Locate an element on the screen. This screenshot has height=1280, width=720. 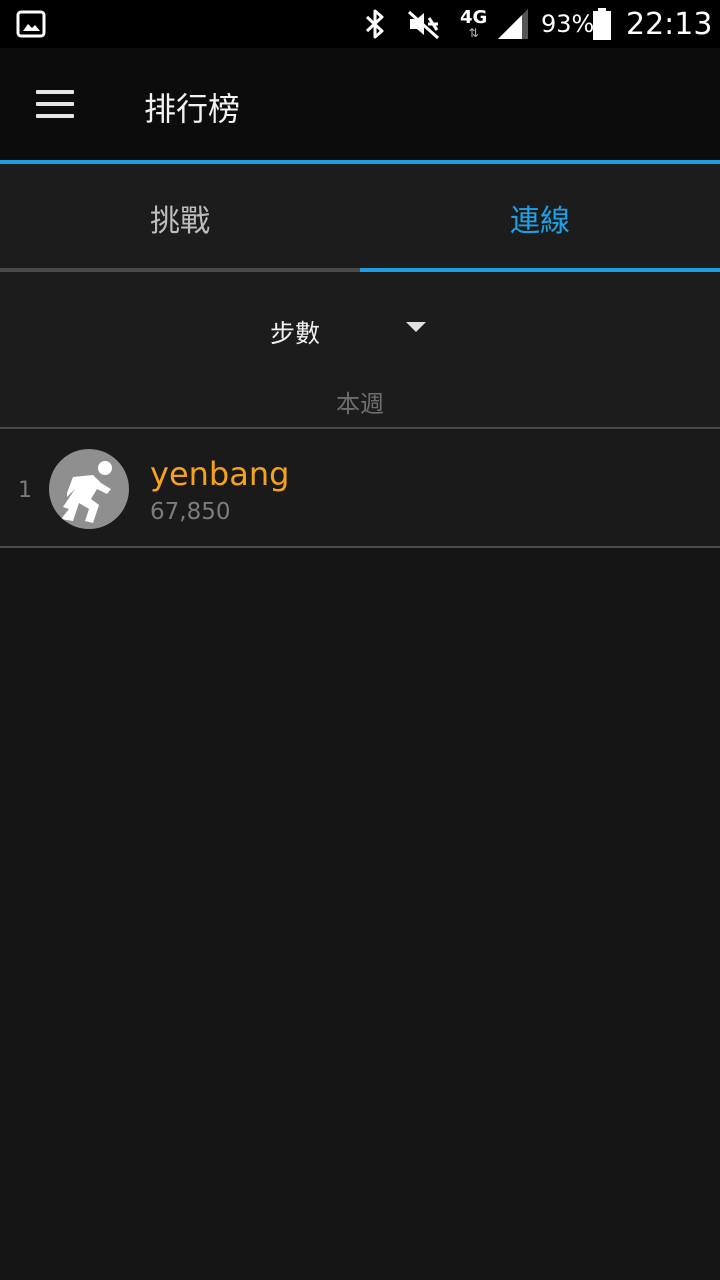
period-label: 本週 is located at coordinates (360, 404).